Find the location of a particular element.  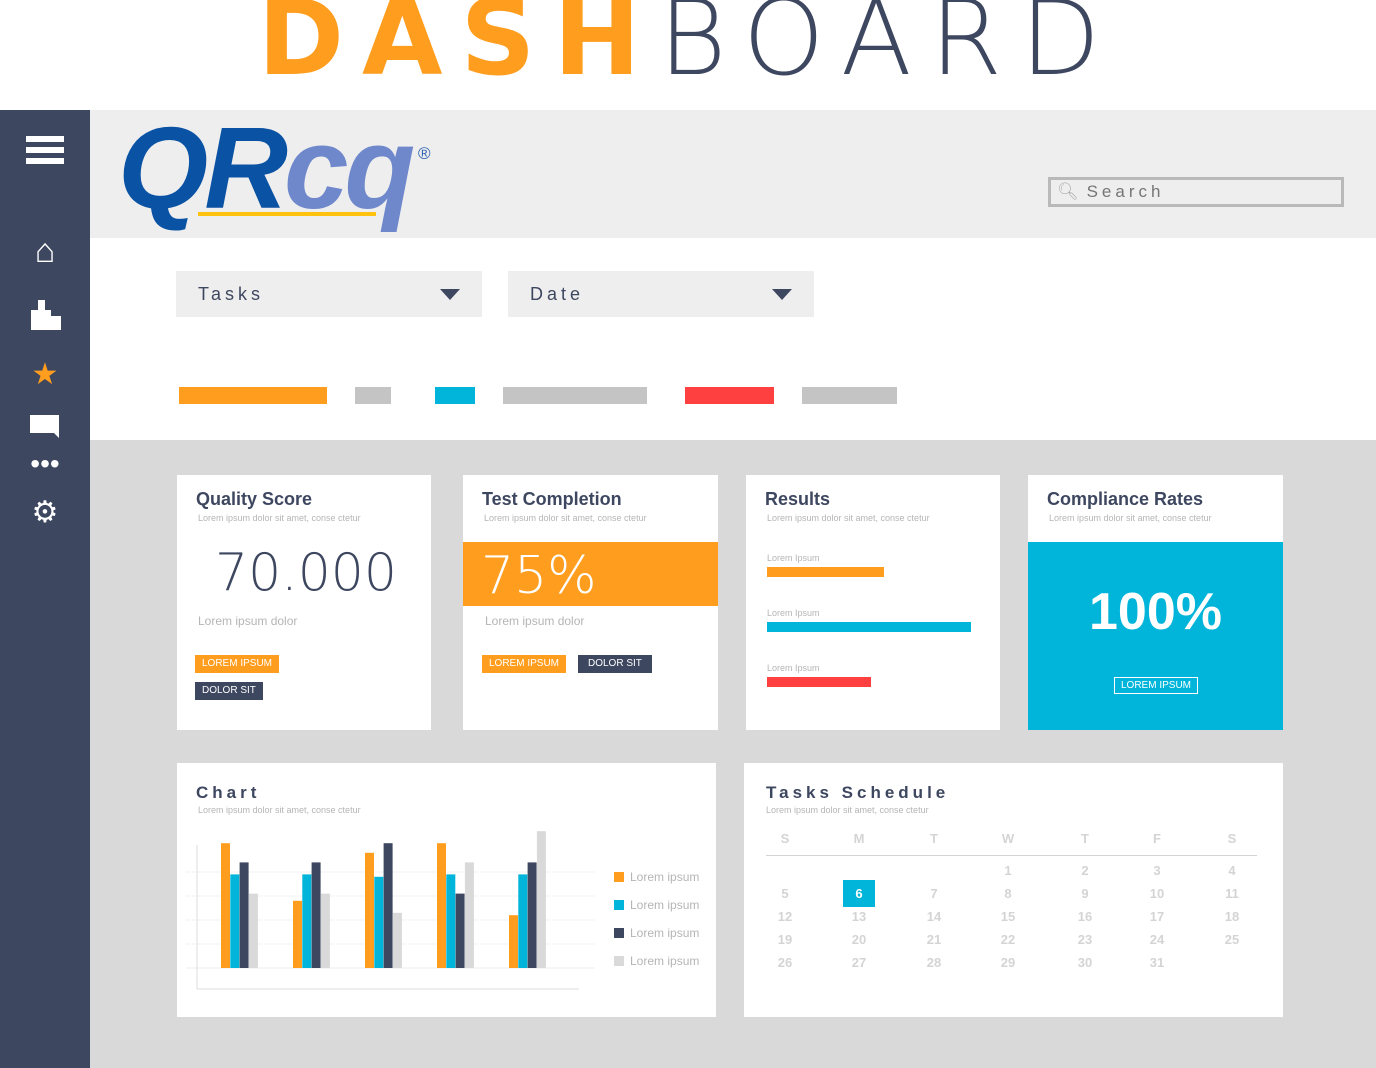

calendar-day: 11 is located at coordinates (1232, 893).